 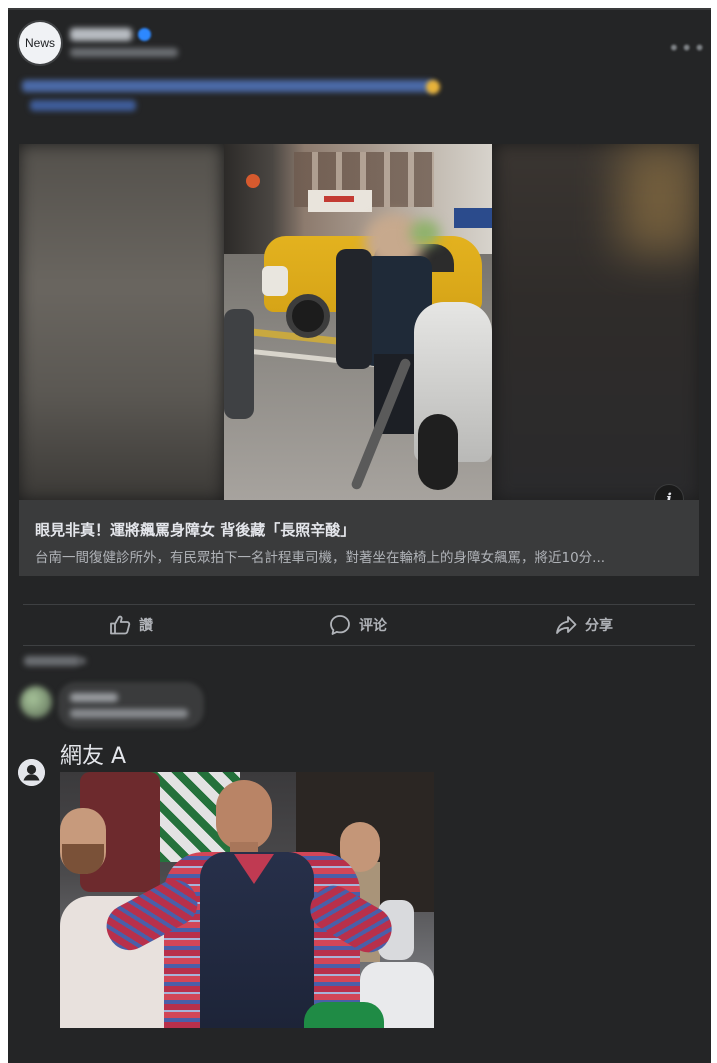 I want to click on like-label: 讚, so click(x=146, y=626).